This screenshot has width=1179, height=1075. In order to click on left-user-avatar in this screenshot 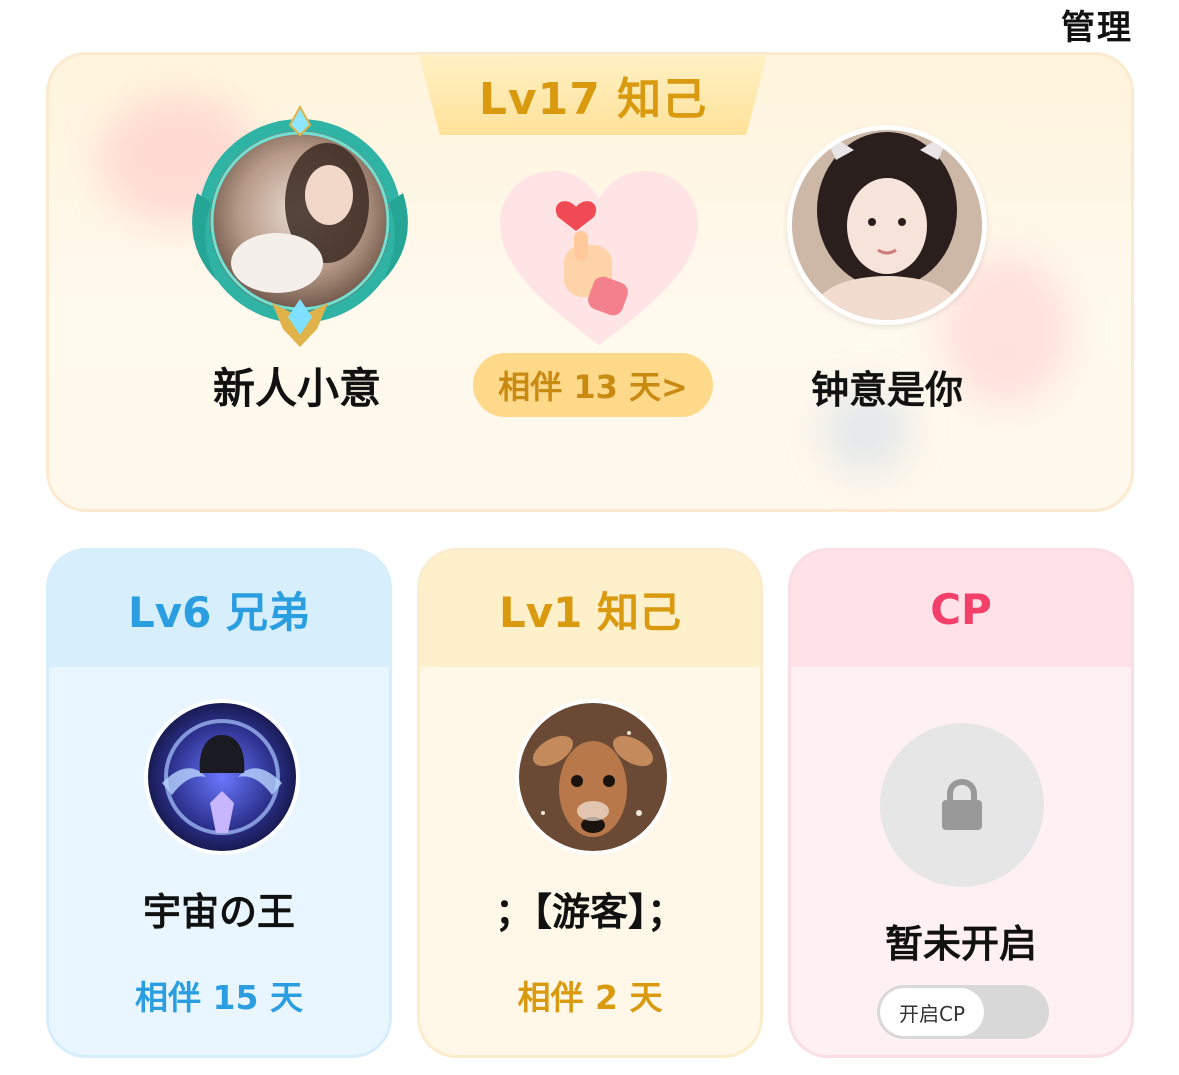, I will do `click(300, 228)`.